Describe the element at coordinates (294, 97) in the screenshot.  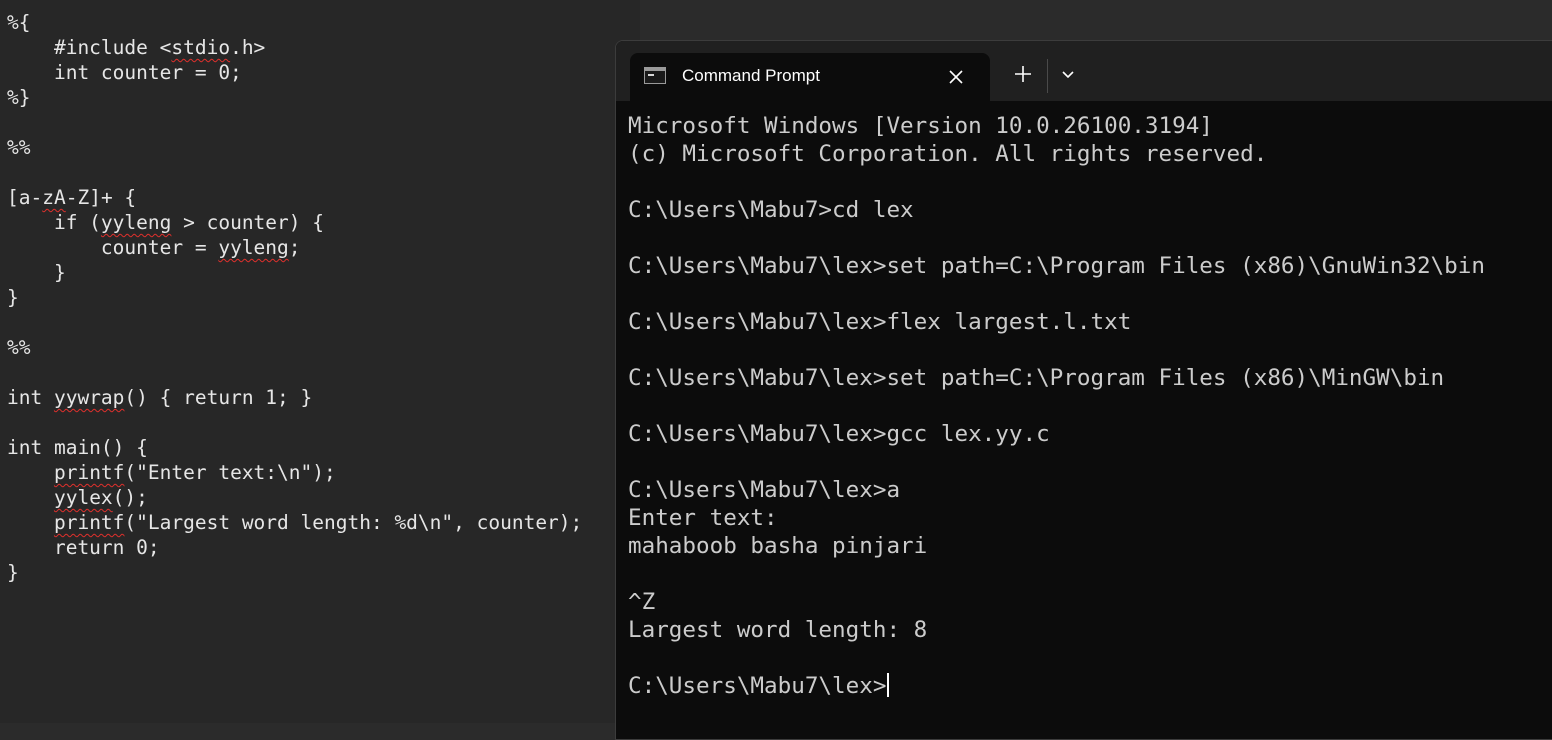
I see `code-line: %}` at that location.